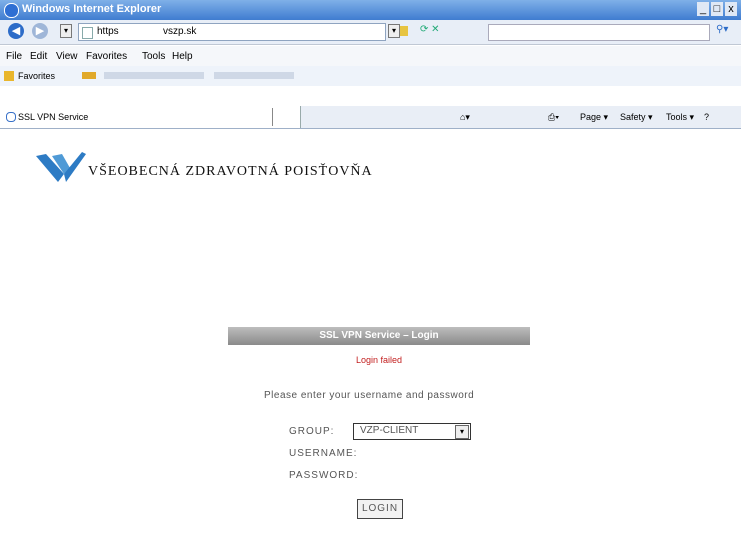  Describe the element at coordinates (230, 171) in the screenshot. I see `brand-name: VŠEOBECNÁ ZDRAVOTNÁ POISŤOVŇA` at that location.